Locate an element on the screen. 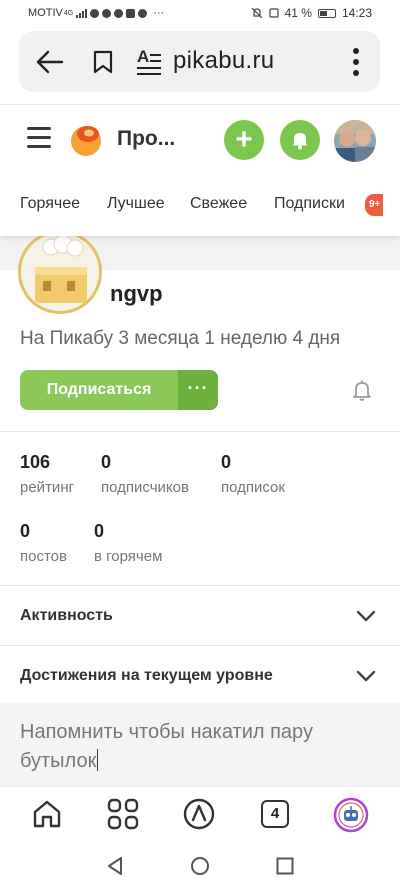 The image size is (400, 889). battery-percent: 41 % is located at coordinates (298, 13).